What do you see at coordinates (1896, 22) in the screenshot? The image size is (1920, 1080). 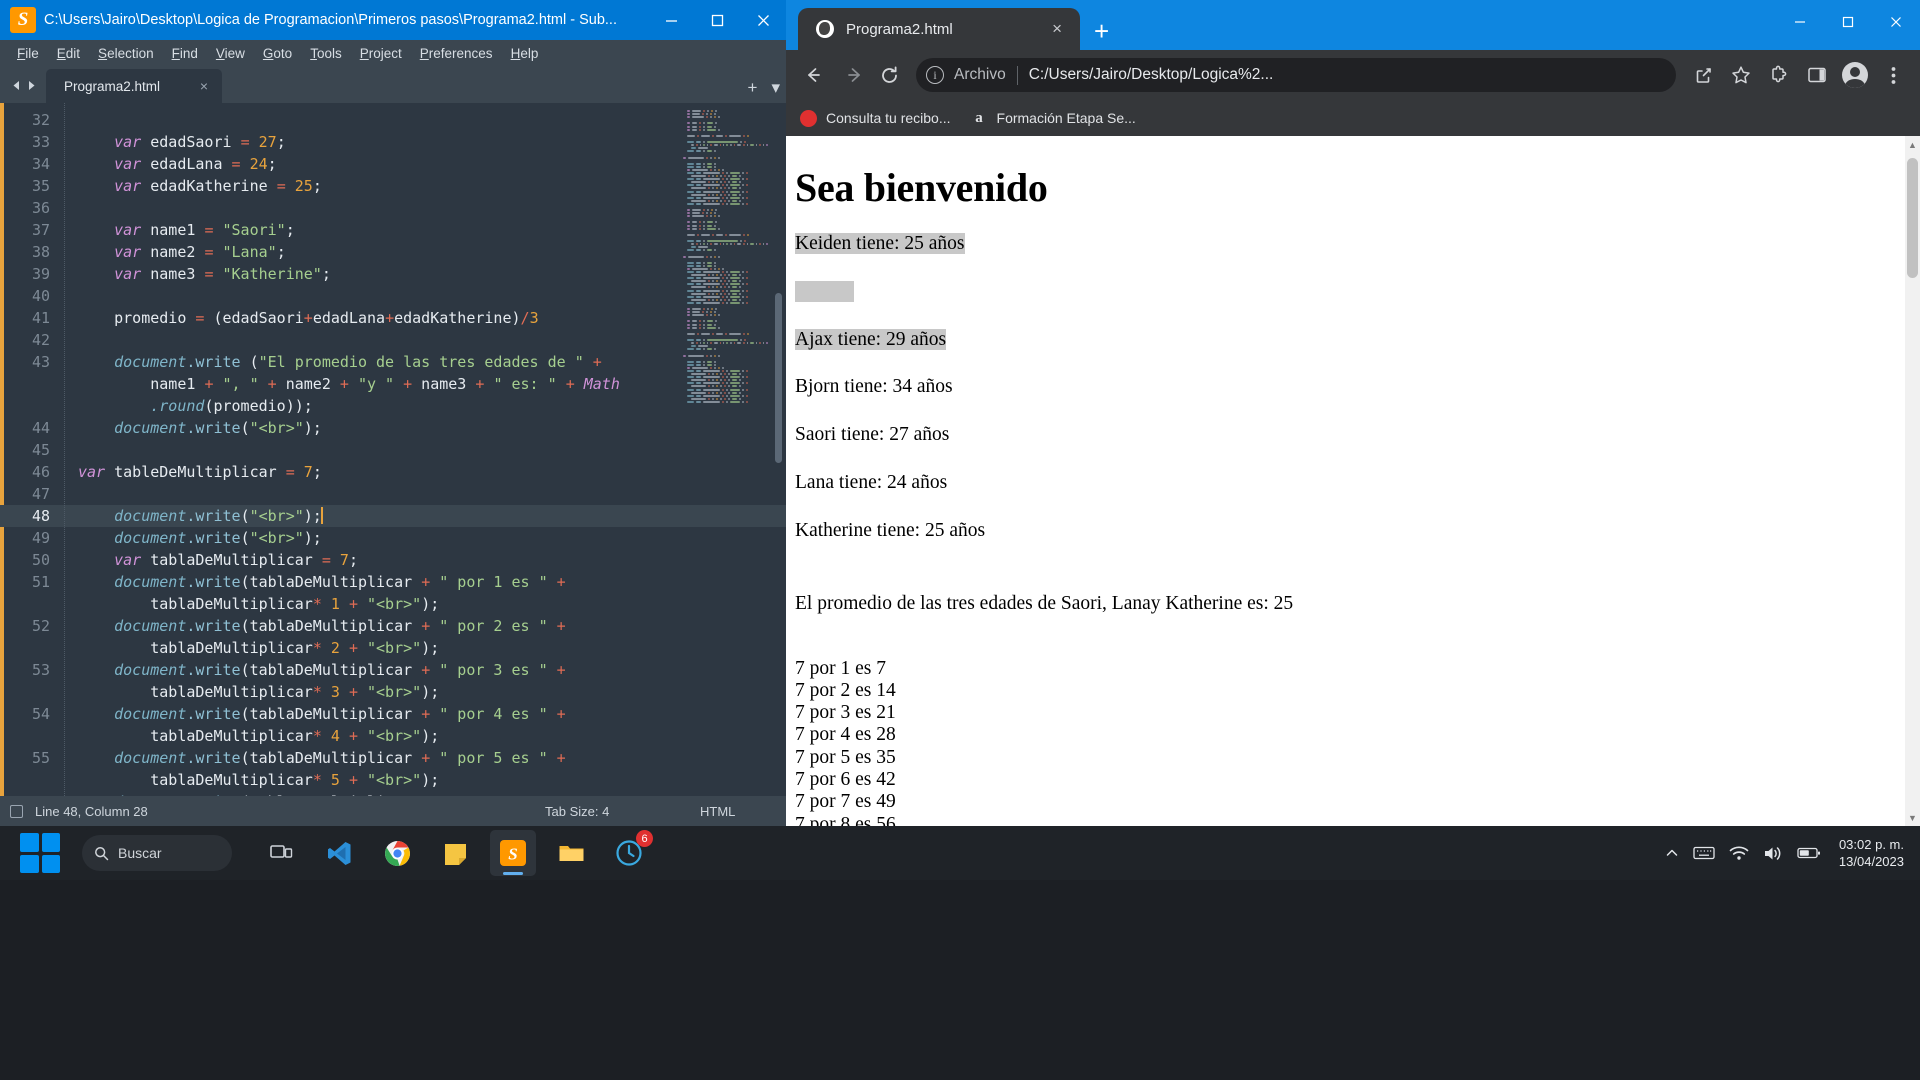 I see `chrome-close-button` at bounding box center [1896, 22].